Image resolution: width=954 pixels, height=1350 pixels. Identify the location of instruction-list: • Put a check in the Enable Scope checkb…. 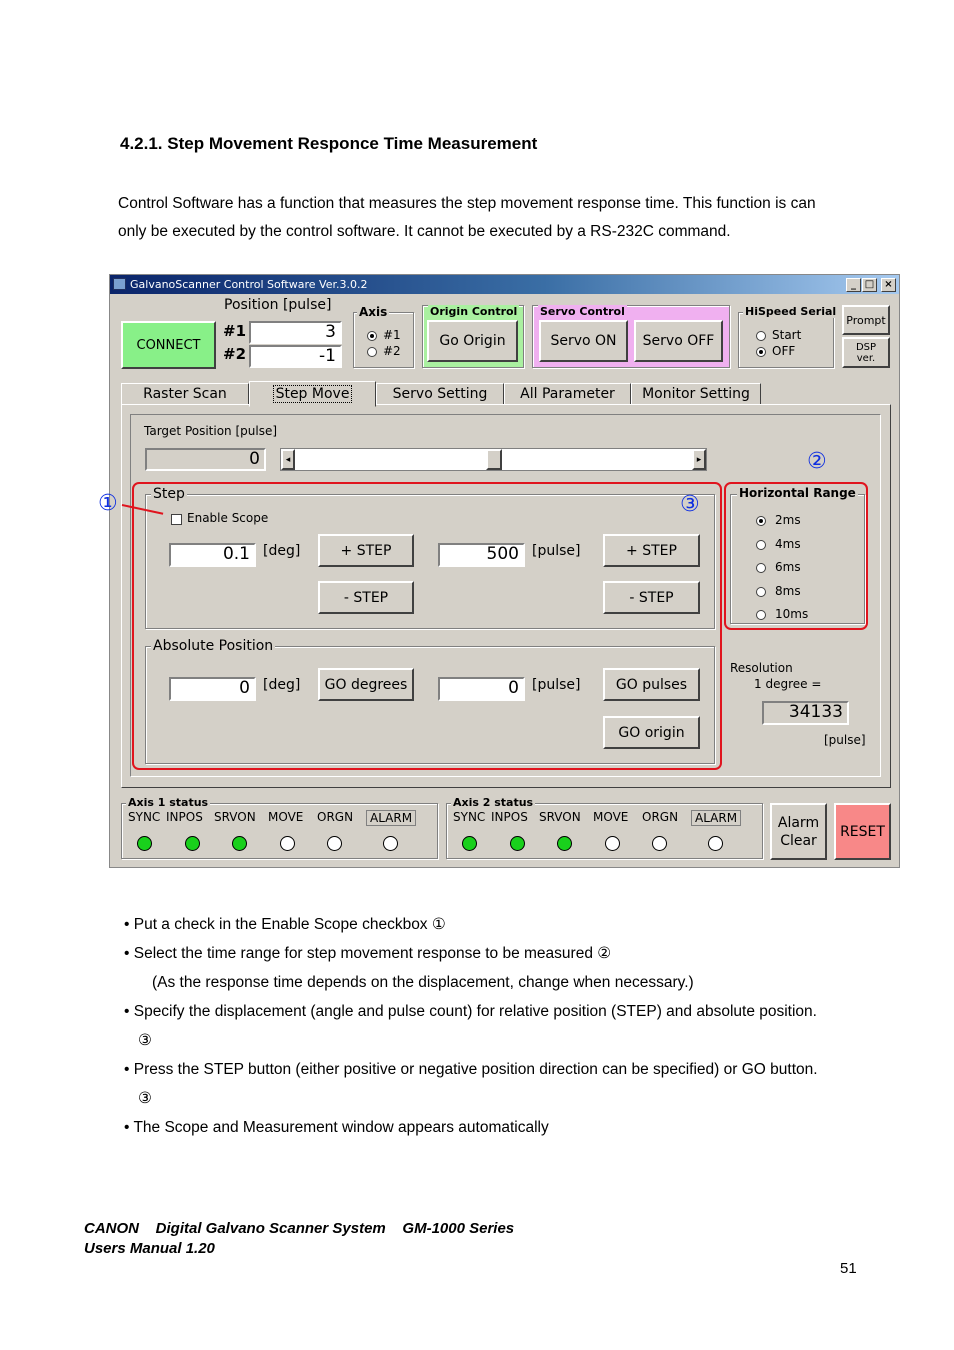
(504, 1026).